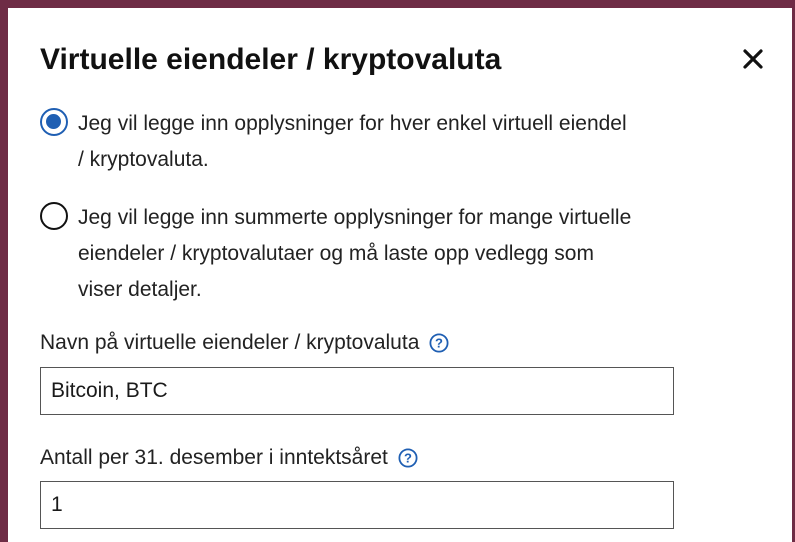 This screenshot has height=542, width=795. Describe the element at coordinates (54, 122) in the screenshot. I see `radio-individual` at that location.